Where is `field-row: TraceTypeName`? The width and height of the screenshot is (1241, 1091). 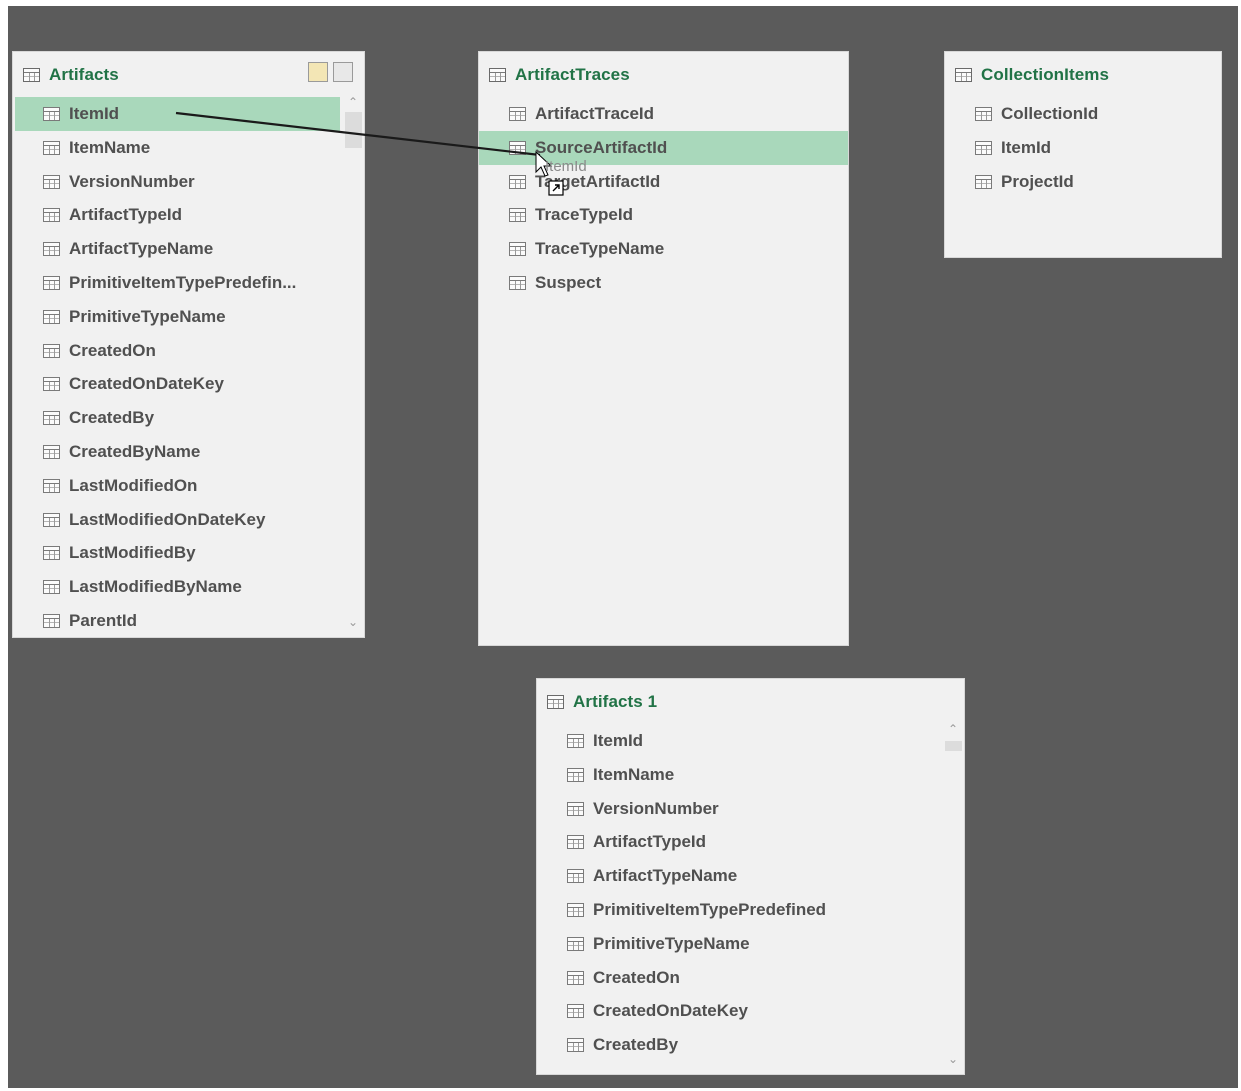 field-row: TraceTypeName is located at coordinates (663, 249).